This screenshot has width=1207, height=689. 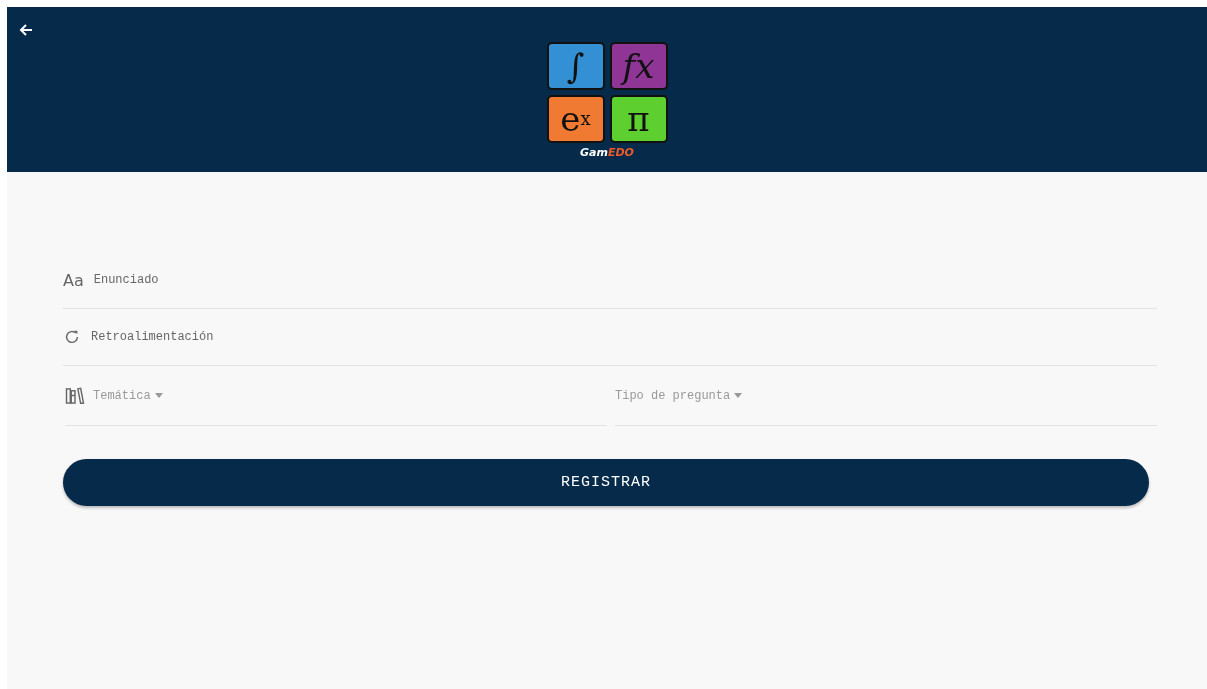 I want to click on logo-tile: fx, so click(x=638, y=66).